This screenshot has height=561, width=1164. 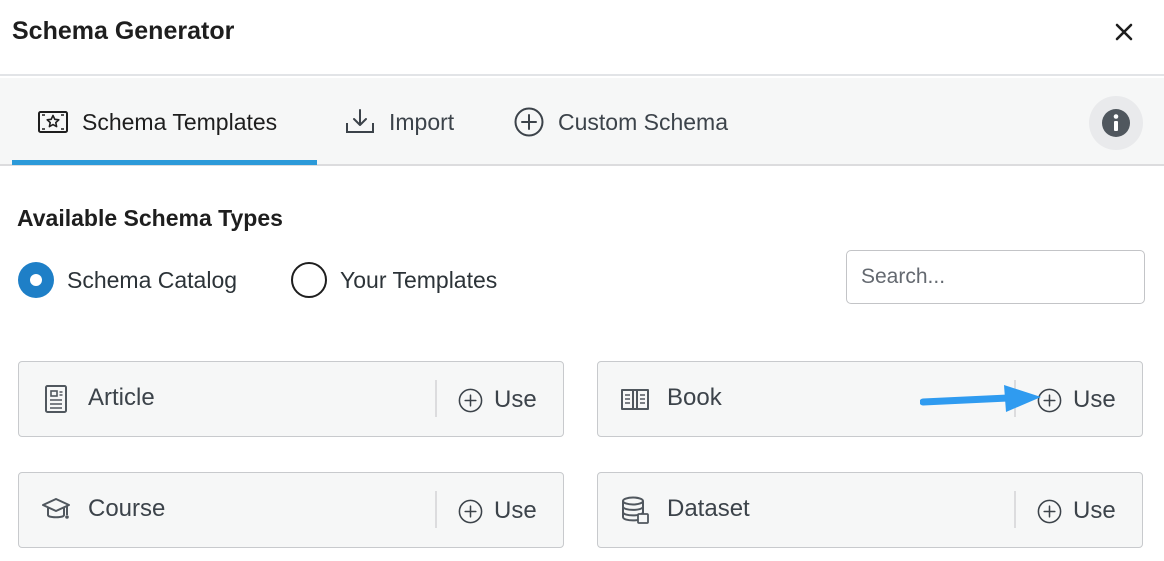 I want to click on use-article-button: Use, so click(x=497, y=400).